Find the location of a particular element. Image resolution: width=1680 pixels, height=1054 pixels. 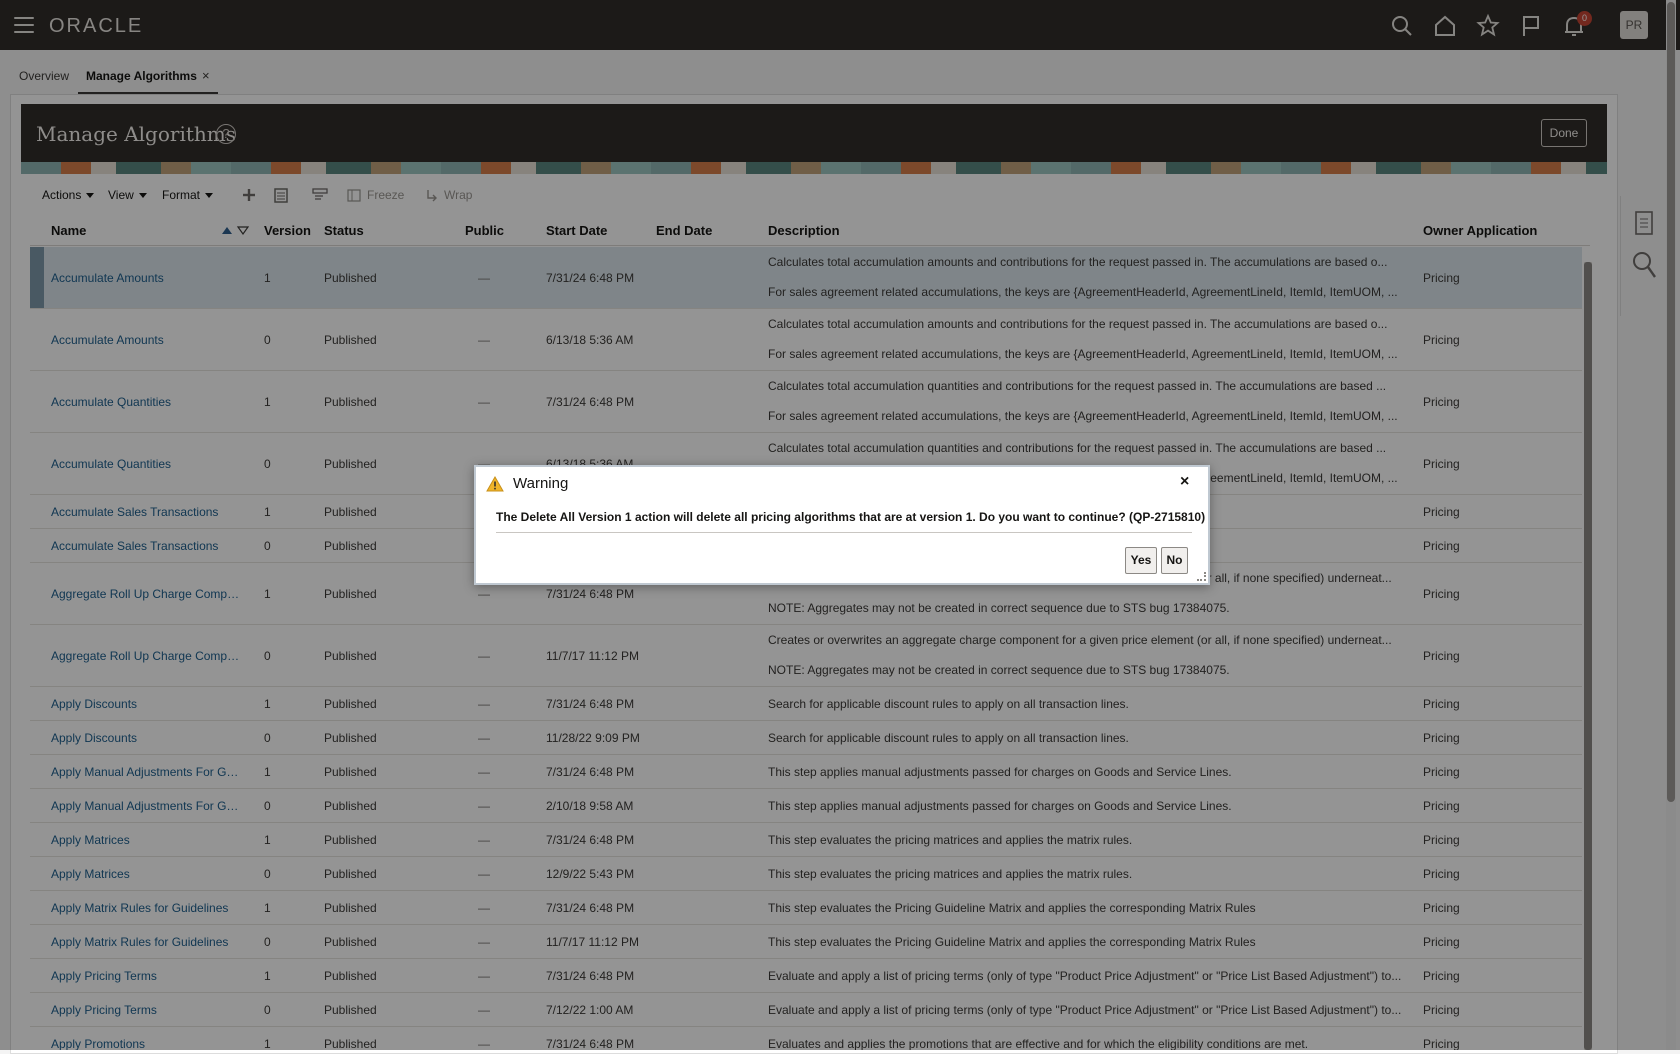

yes-button: Yes is located at coordinates (1141, 560).